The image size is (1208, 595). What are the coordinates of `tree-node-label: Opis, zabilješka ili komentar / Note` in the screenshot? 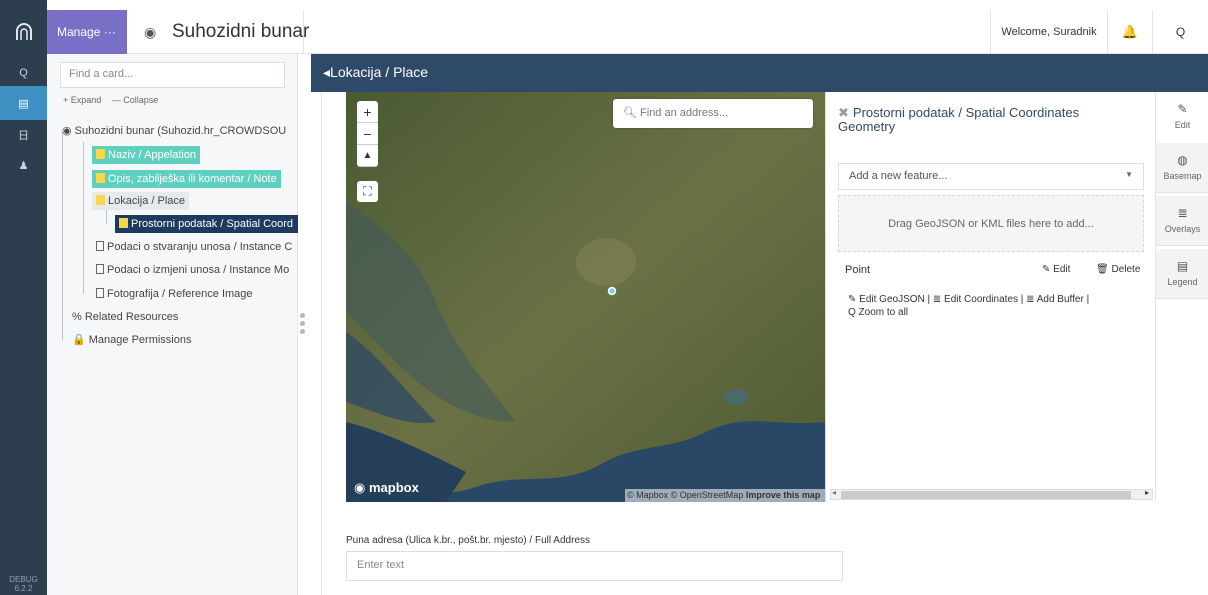 It's located at (192, 179).